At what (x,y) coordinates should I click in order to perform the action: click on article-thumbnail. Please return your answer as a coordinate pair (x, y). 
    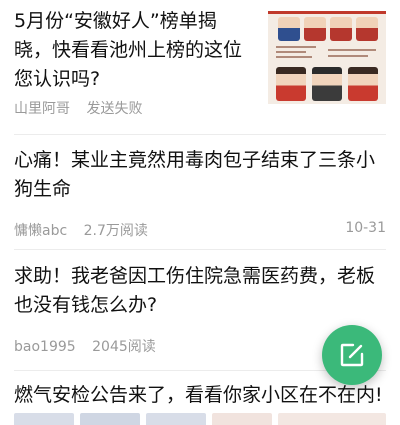
    Looking at the image, I should click on (327, 57).